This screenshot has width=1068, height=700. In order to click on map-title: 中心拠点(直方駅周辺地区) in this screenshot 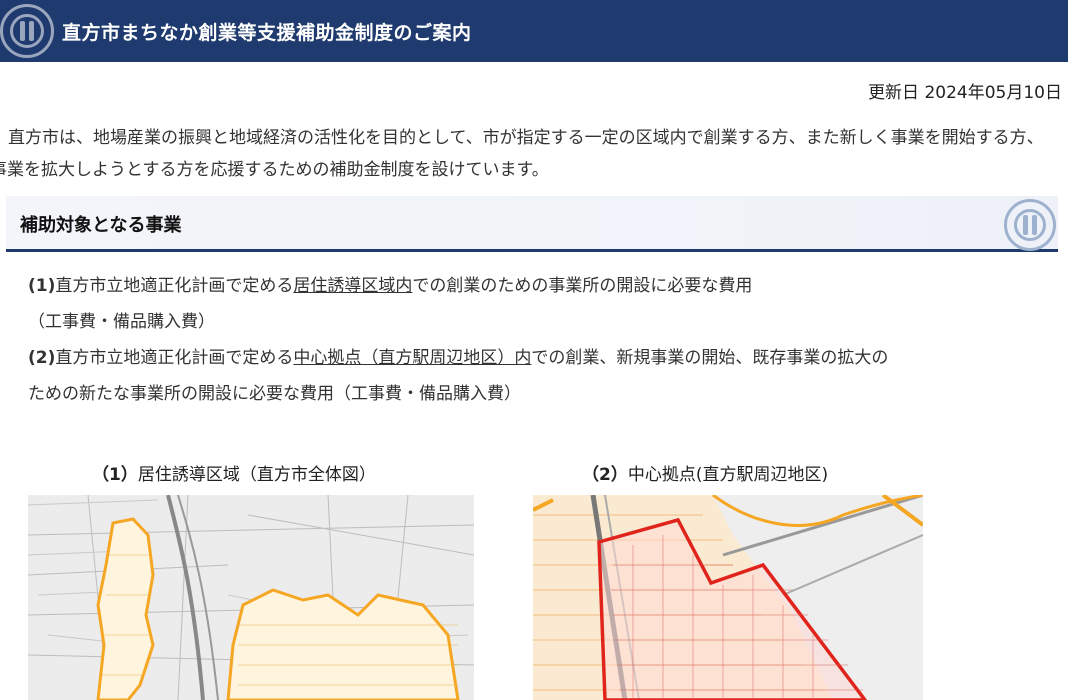, I will do `click(728, 475)`.